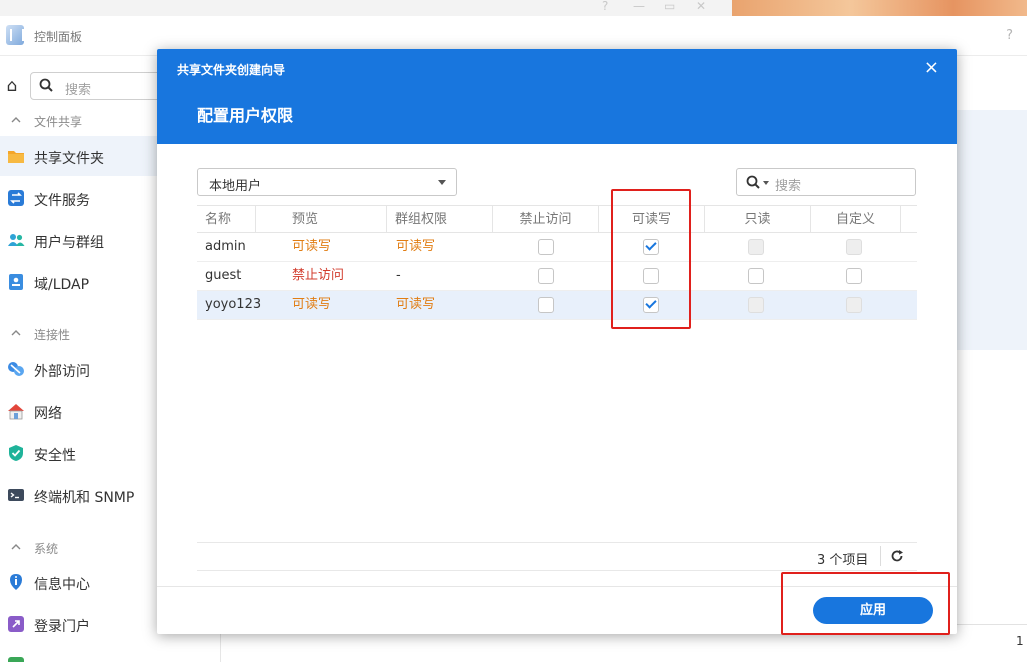 The image size is (1027, 662). Describe the element at coordinates (557, 247) in the screenshot. I see `table-row: admin 可读写 可读写` at that location.